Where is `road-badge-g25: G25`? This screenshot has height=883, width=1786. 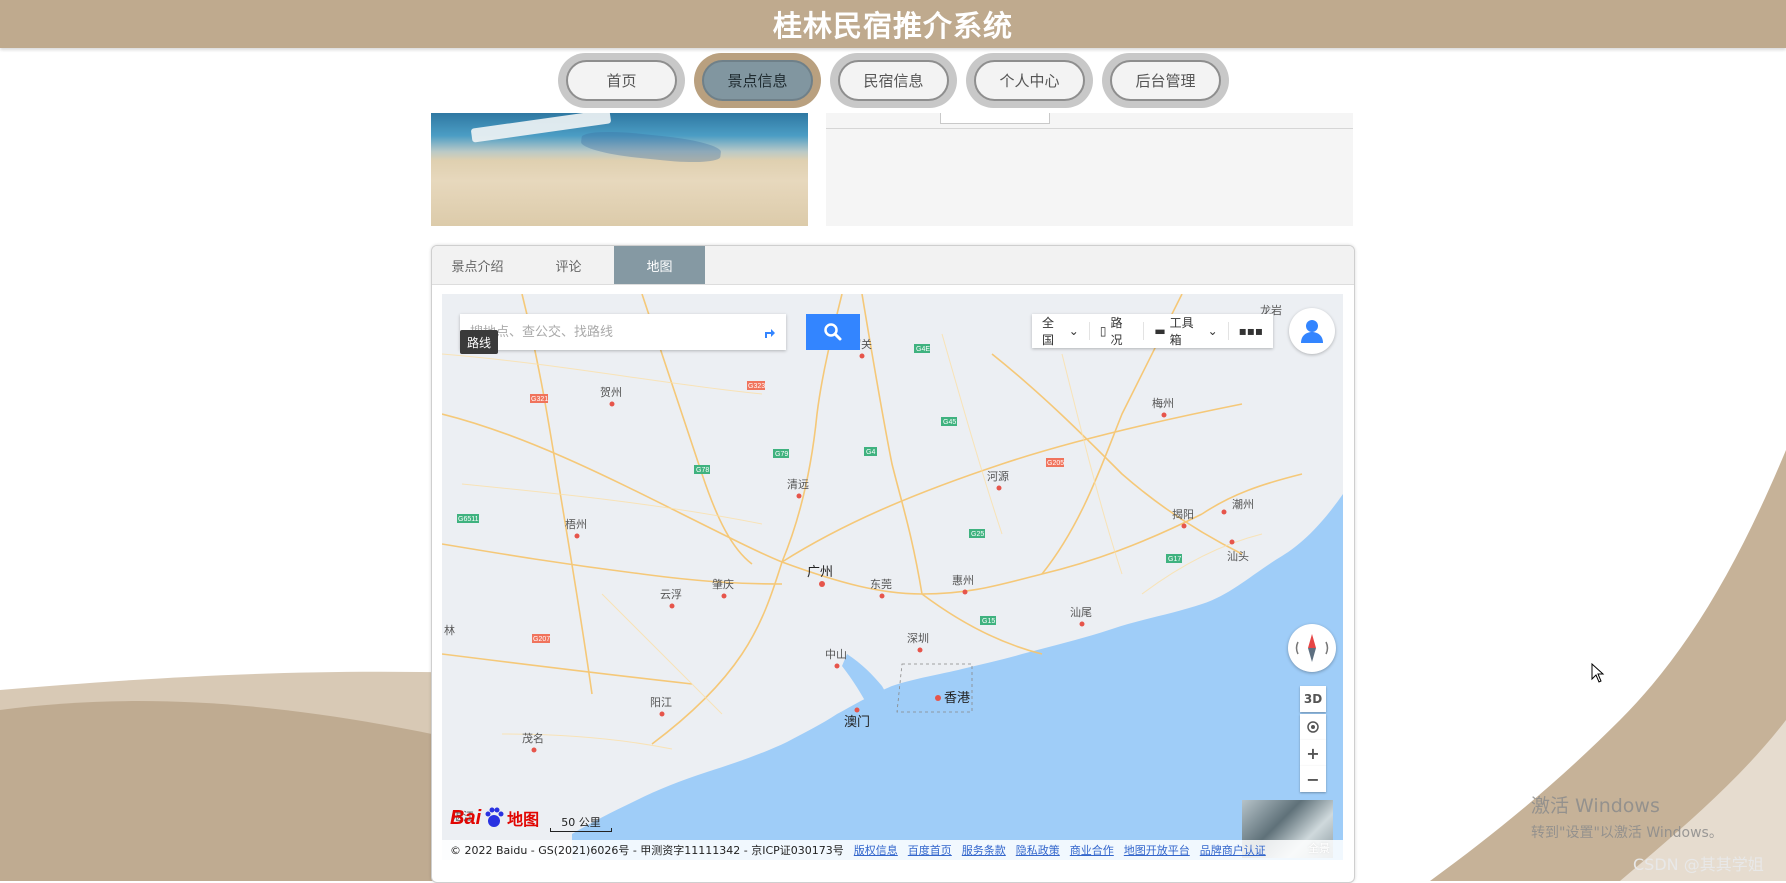
road-badge-g25: G25 is located at coordinates (977, 534).